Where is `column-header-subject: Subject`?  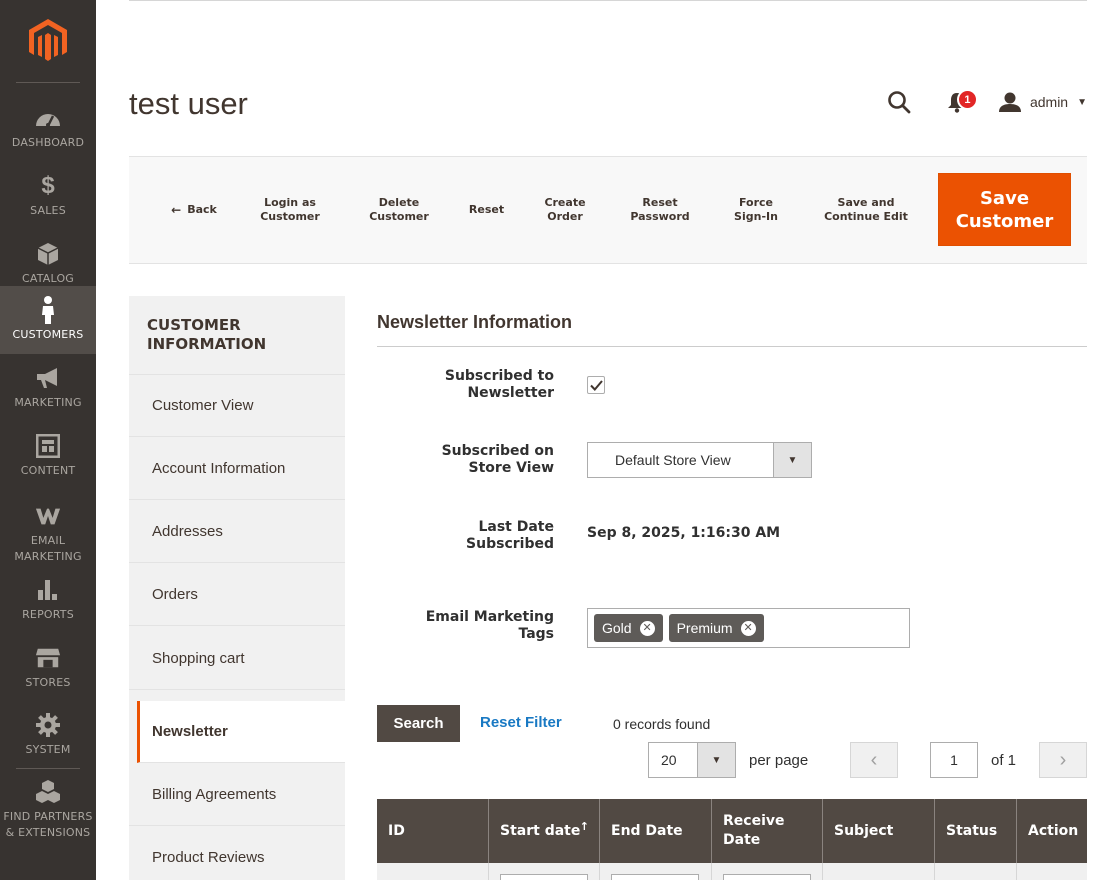
column-header-subject: Subject is located at coordinates (879, 831).